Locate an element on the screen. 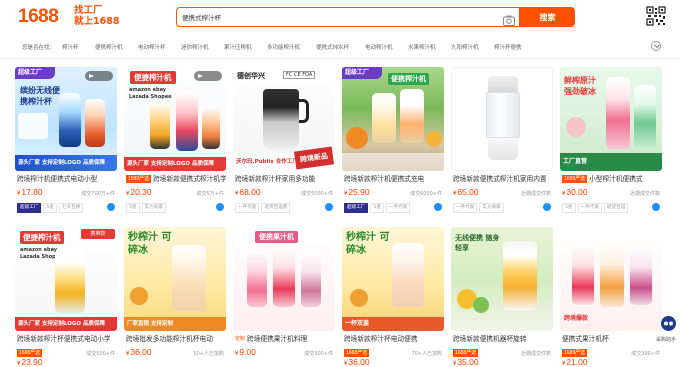 Image resolution: width=680 pixels, height=367 pixels. related-search-label: 您是否在找： is located at coordinates (39, 48).